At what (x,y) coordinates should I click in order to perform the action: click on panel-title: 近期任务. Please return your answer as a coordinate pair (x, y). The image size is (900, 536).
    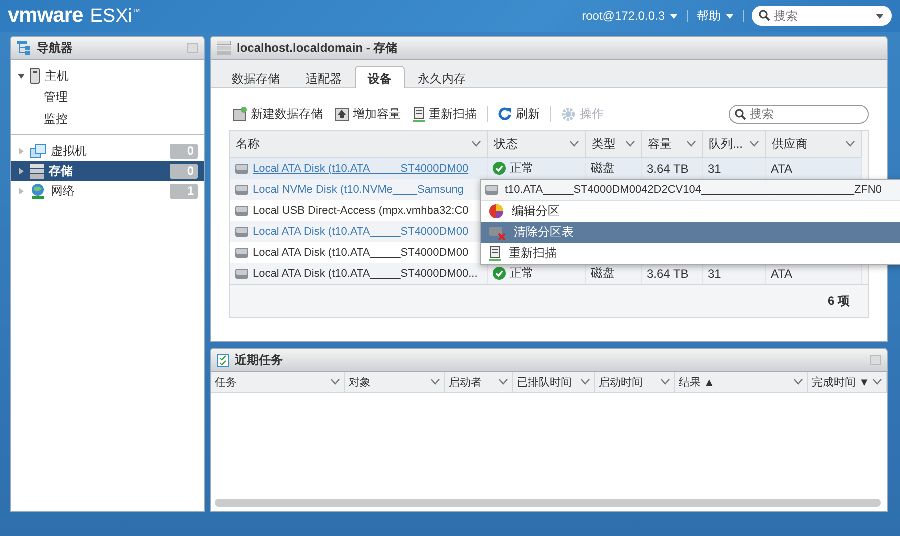
    Looking at the image, I should click on (259, 360).